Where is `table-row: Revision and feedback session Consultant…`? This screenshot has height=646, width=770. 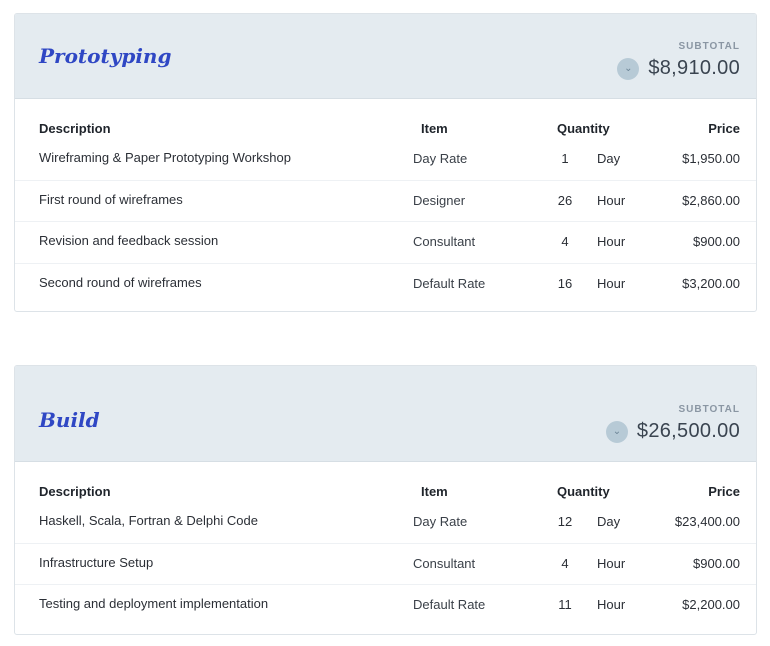
table-row: Revision and feedback session Consultant… is located at coordinates (385, 243).